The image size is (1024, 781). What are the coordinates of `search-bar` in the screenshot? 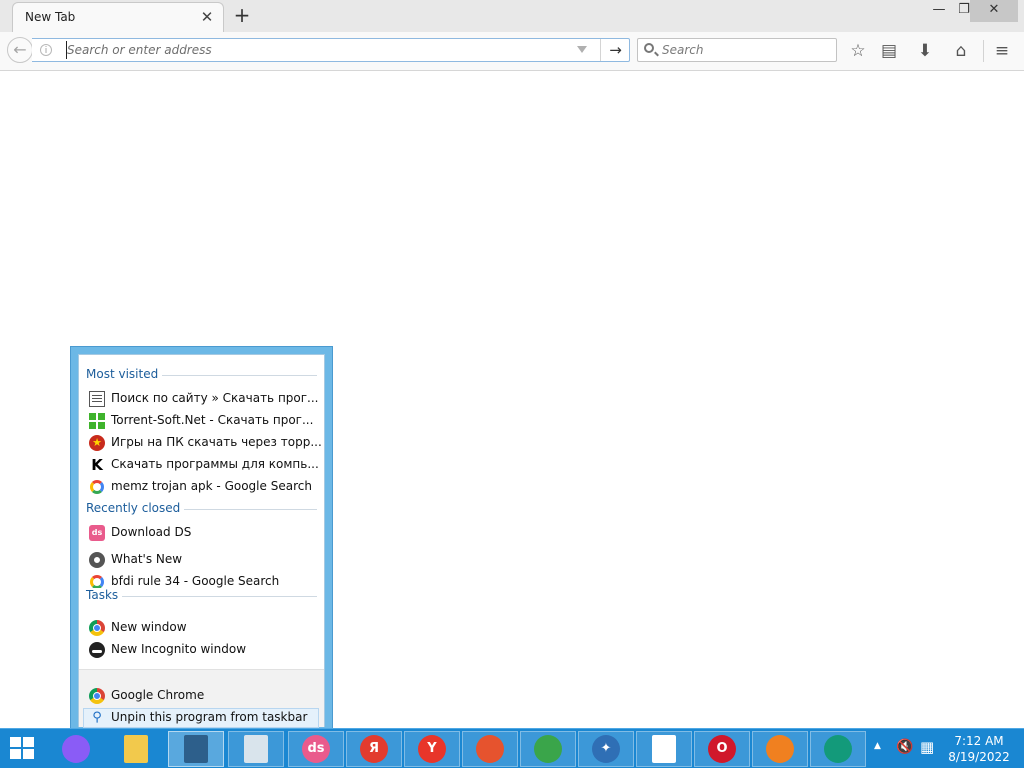 It's located at (737, 50).